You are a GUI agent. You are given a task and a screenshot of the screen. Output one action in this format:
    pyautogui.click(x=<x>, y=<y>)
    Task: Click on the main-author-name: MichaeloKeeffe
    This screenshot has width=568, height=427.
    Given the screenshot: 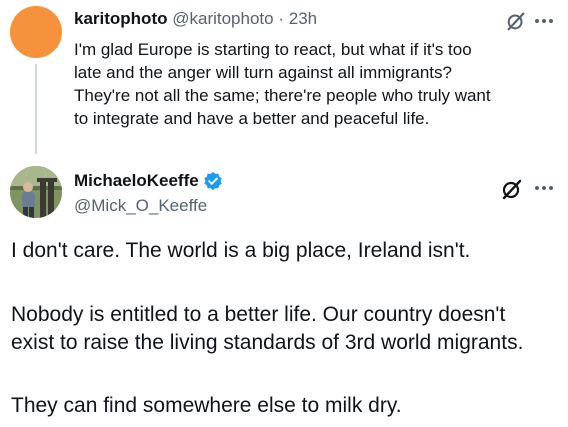 What is the action you would take?
    pyautogui.click(x=136, y=181)
    